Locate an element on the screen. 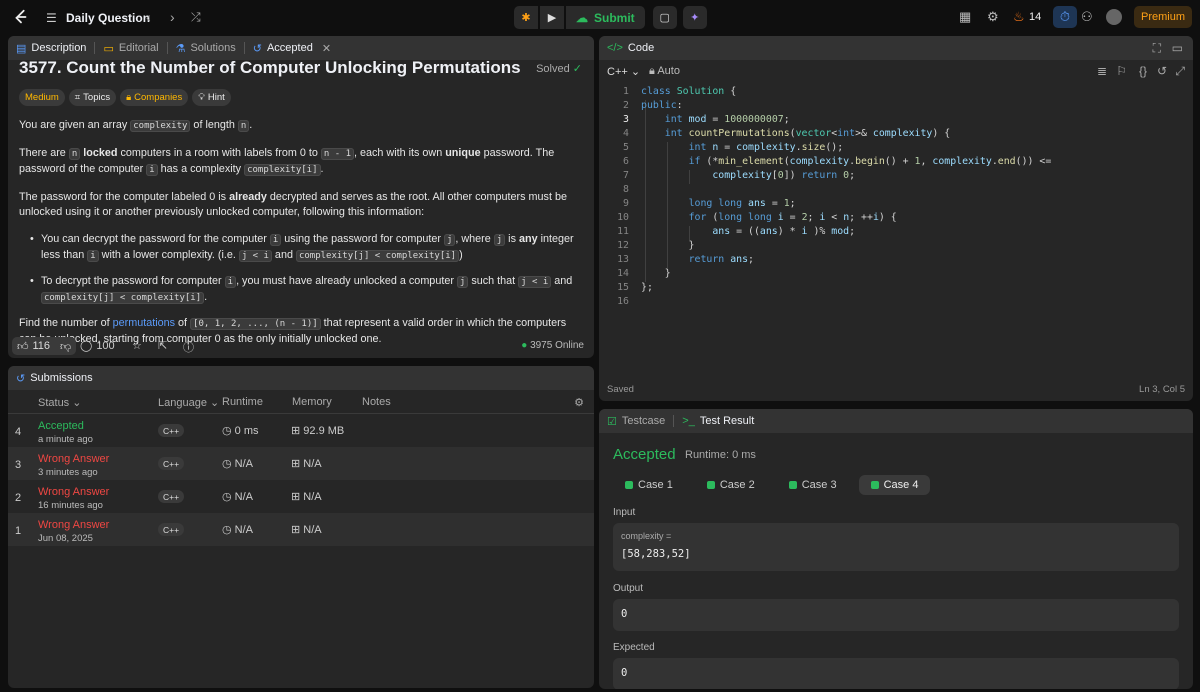 The height and width of the screenshot is (692, 1200). tab-label: Submissions is located at coordinates (61, 378).